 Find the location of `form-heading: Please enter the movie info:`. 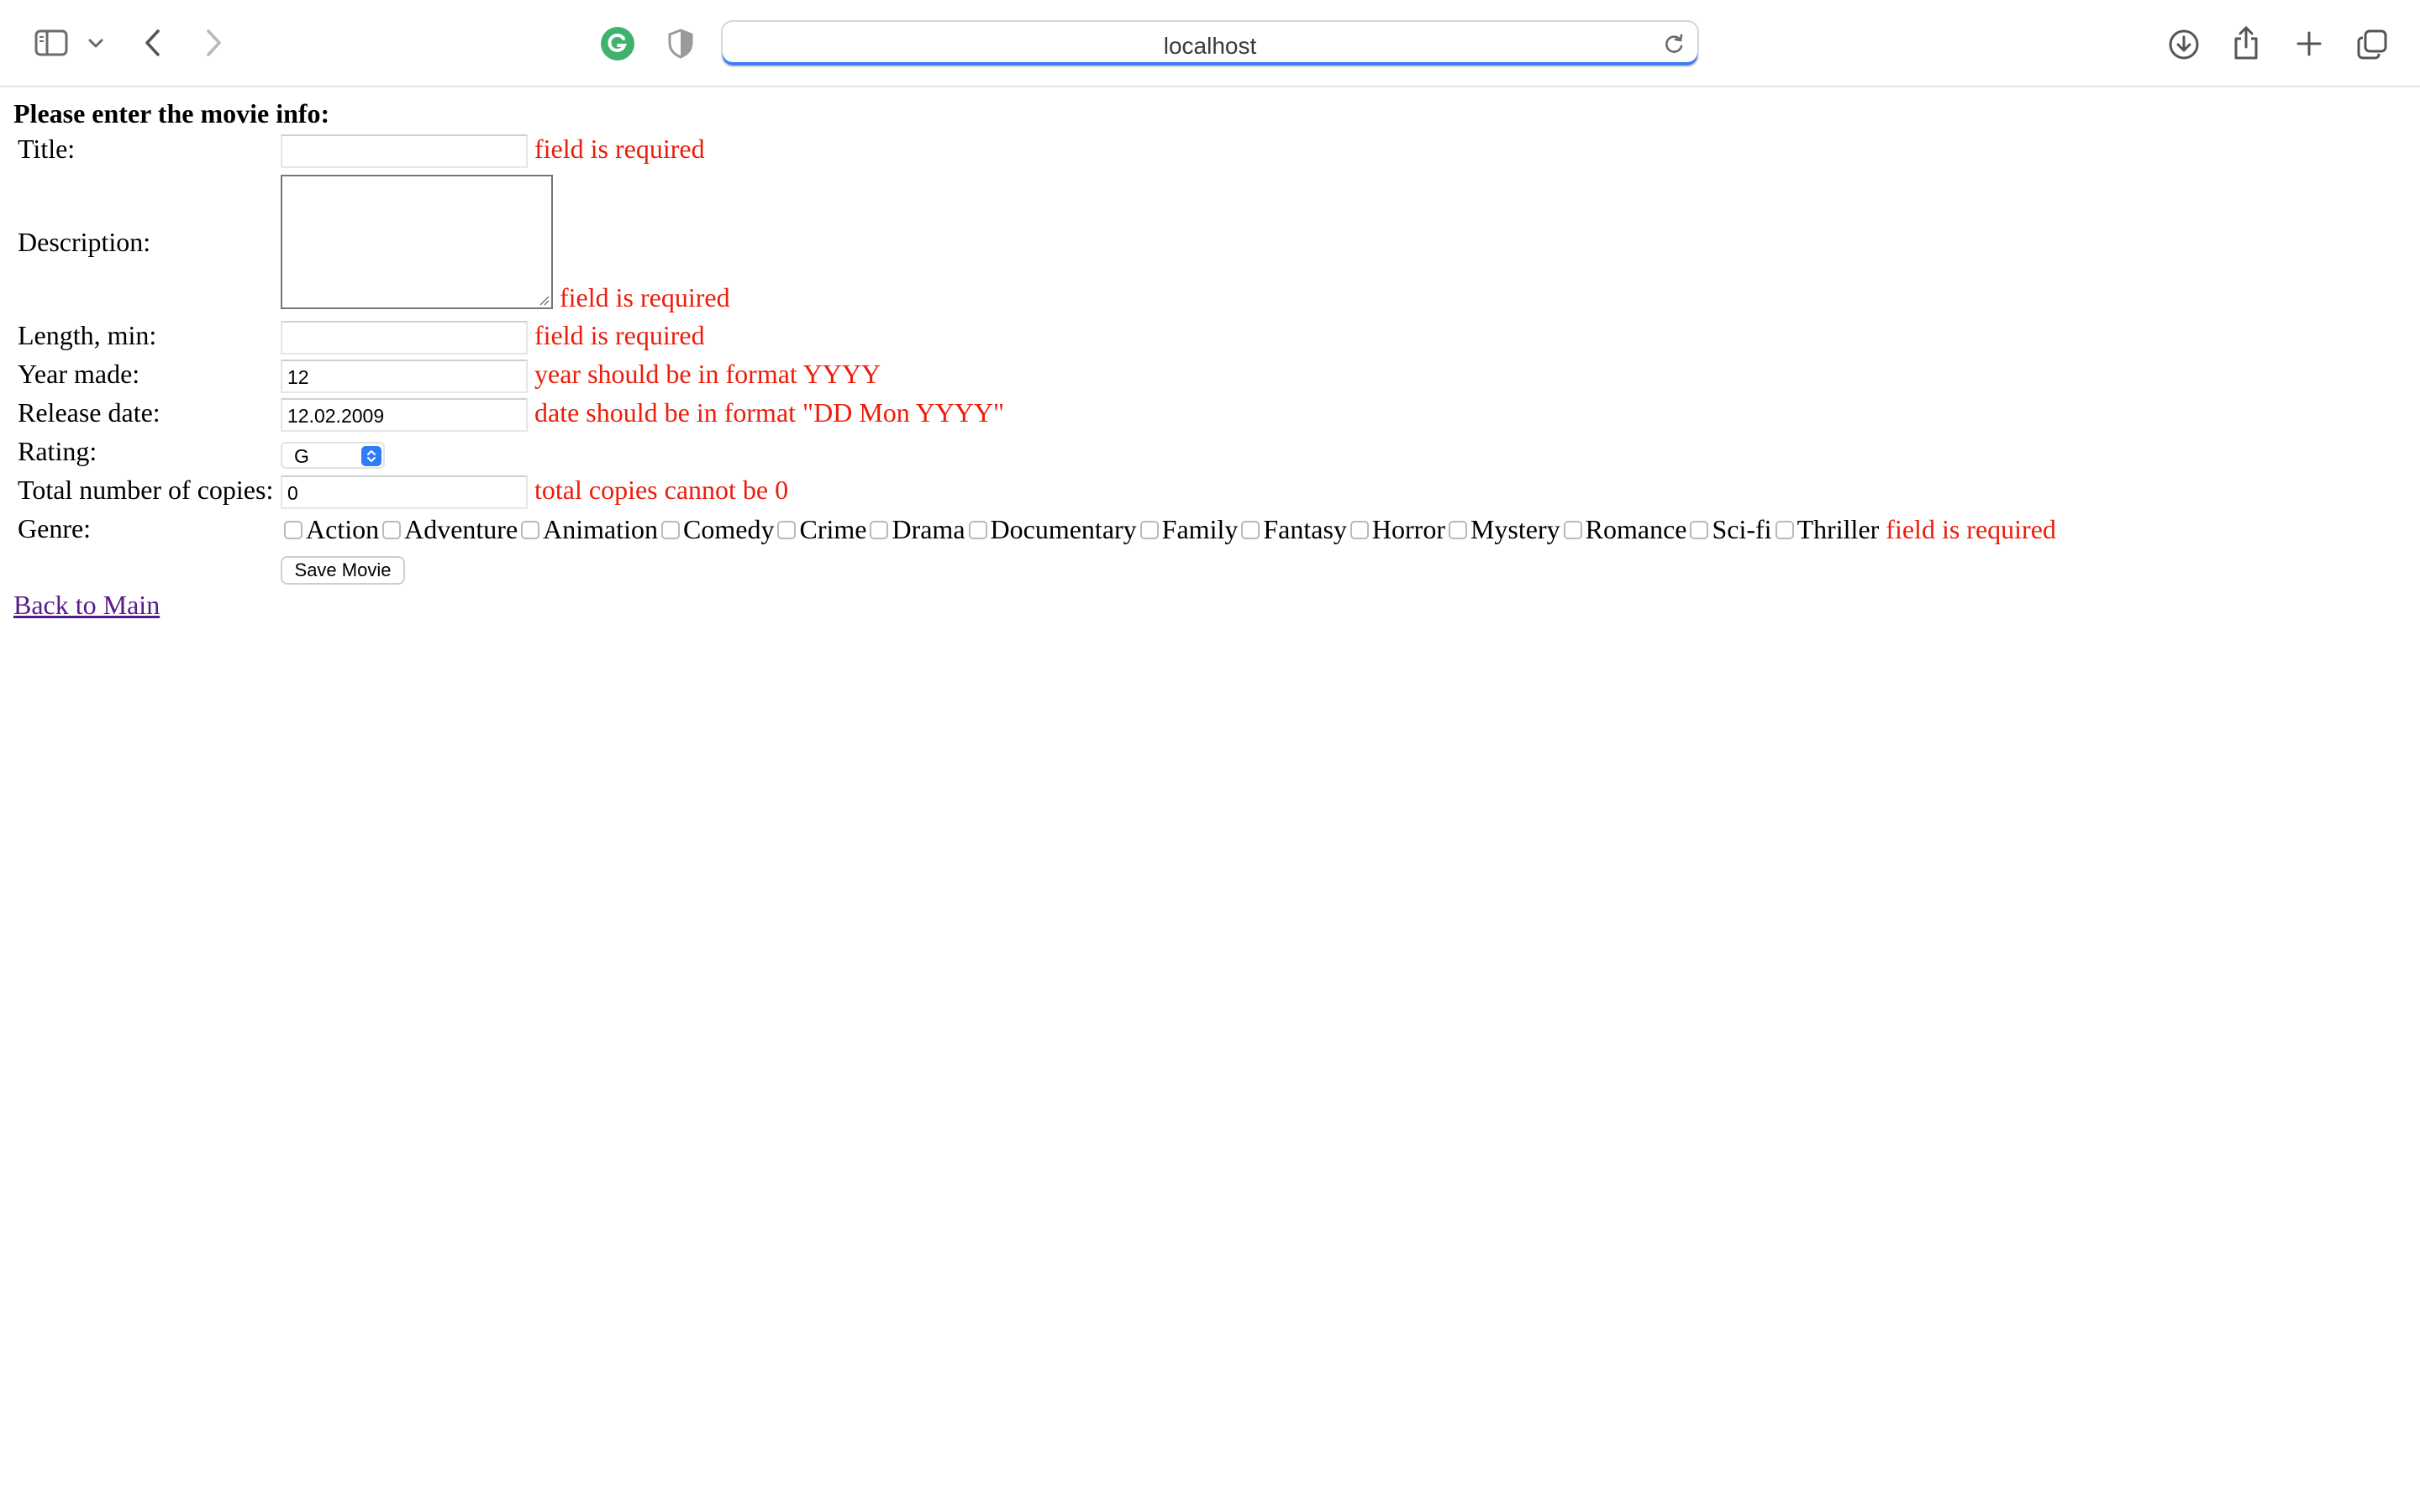

form-heading: Please enter the movie info: is located at coordinates (172, 113).